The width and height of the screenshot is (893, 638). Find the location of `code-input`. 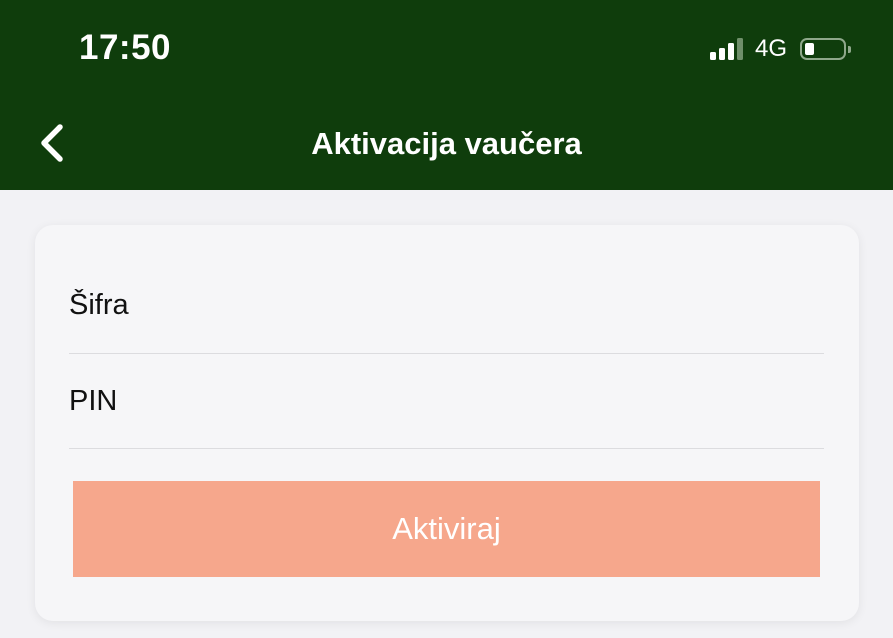

code-input is located at coordinates (446, 305).